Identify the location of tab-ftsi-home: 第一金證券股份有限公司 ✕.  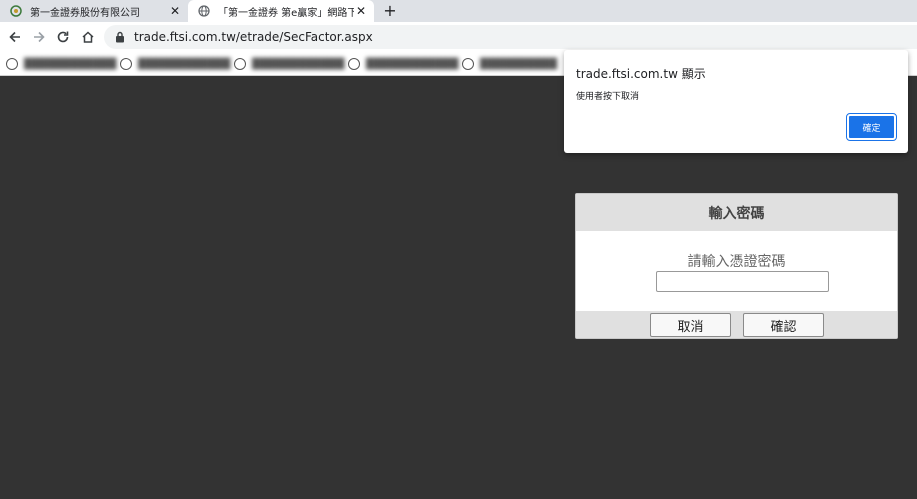
(94, 11).